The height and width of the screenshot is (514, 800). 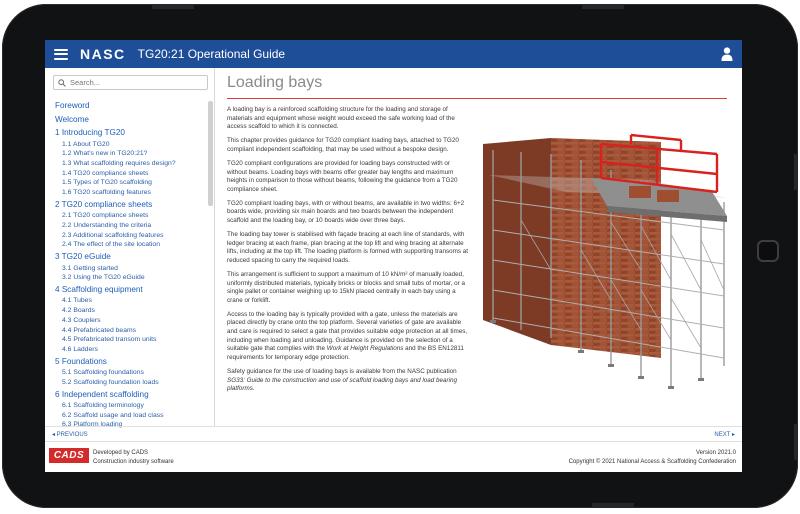 What do you see at coordinates (61, 54) in the screenshot?
I see `menu-icon` at bounding box center [61, 54].